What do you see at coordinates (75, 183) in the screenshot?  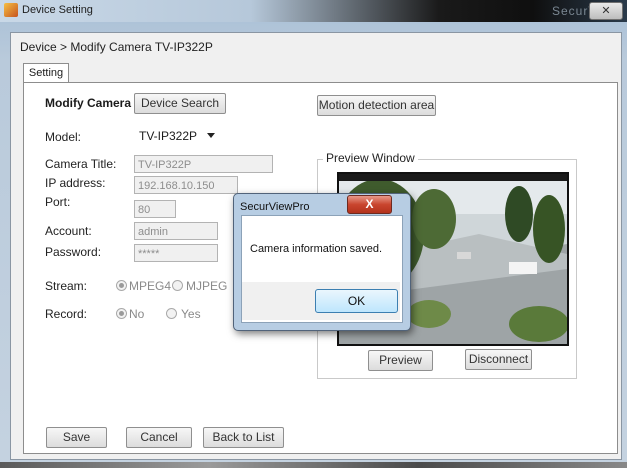 I see `ip-address-label: IP address:` at bounding box center [75, 183].